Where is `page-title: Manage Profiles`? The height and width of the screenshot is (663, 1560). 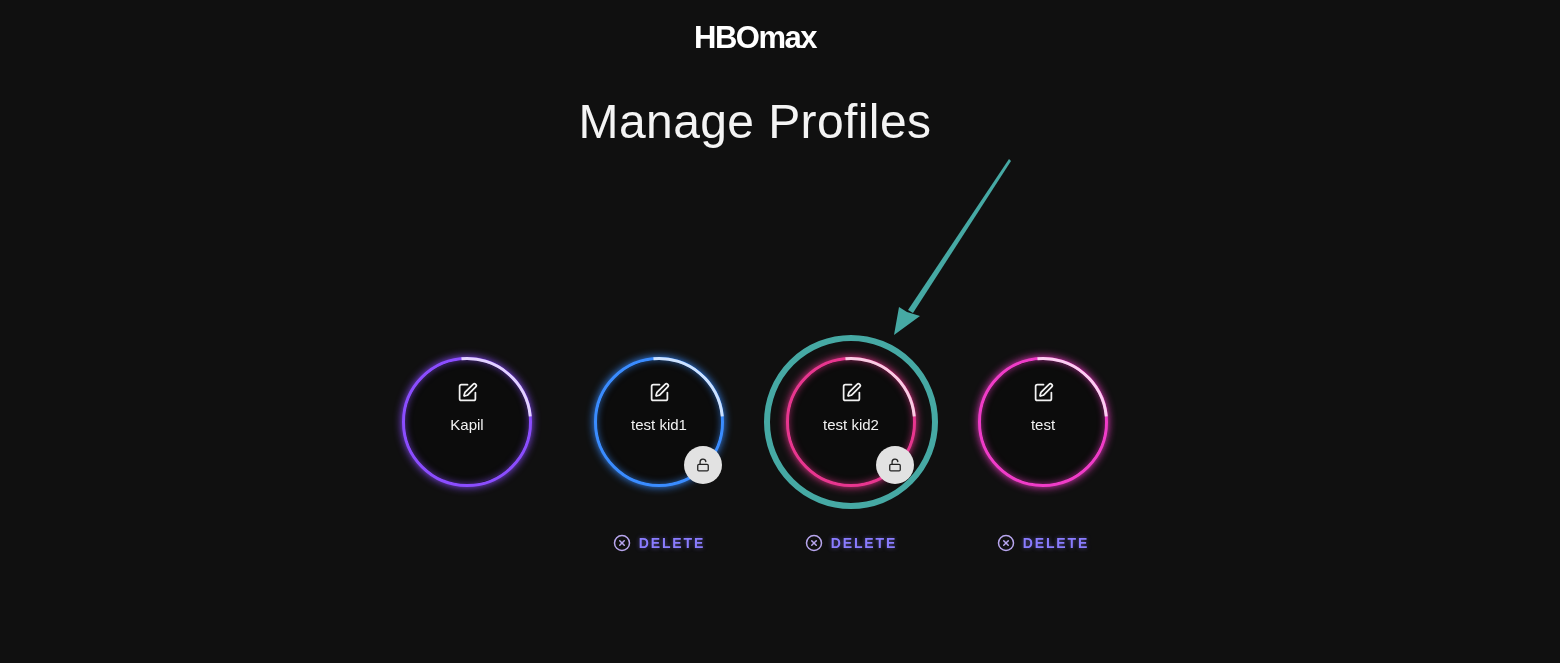
page-title: Manage Profiles is located at coordinates (755, 122).